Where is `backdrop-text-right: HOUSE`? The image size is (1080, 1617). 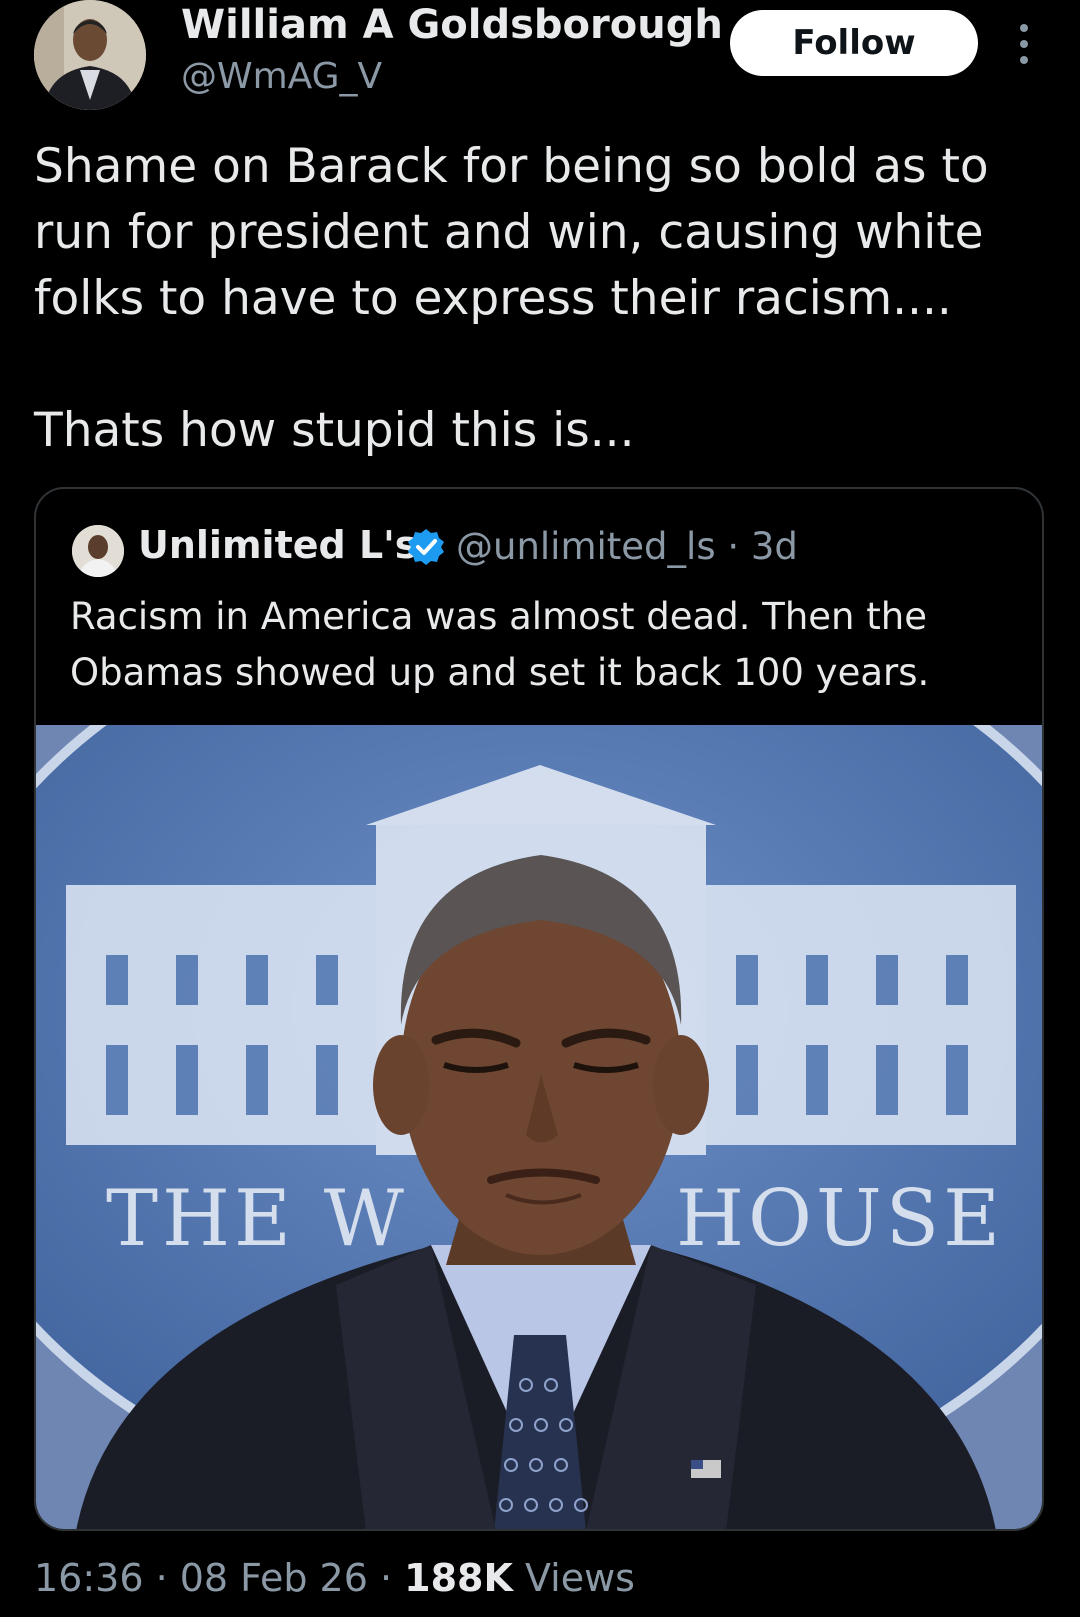
backdrop-text-right: HOUSE is located at coordinates (840, 1219).